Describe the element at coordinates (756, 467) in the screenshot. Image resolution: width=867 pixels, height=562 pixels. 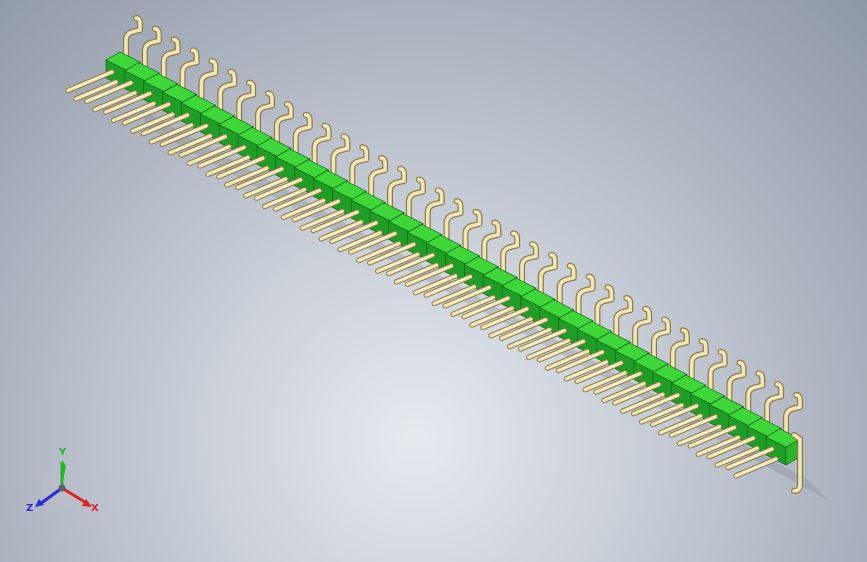
I see `pin-highlight` at that location.